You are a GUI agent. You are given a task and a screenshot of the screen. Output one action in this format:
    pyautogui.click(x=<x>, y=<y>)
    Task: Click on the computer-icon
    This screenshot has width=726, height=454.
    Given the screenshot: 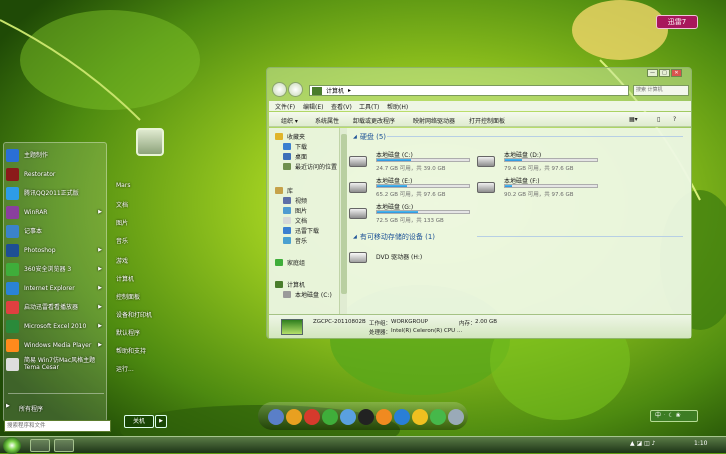 What is the action you would take?
    pyautogui.click(x=292, y=327)
    